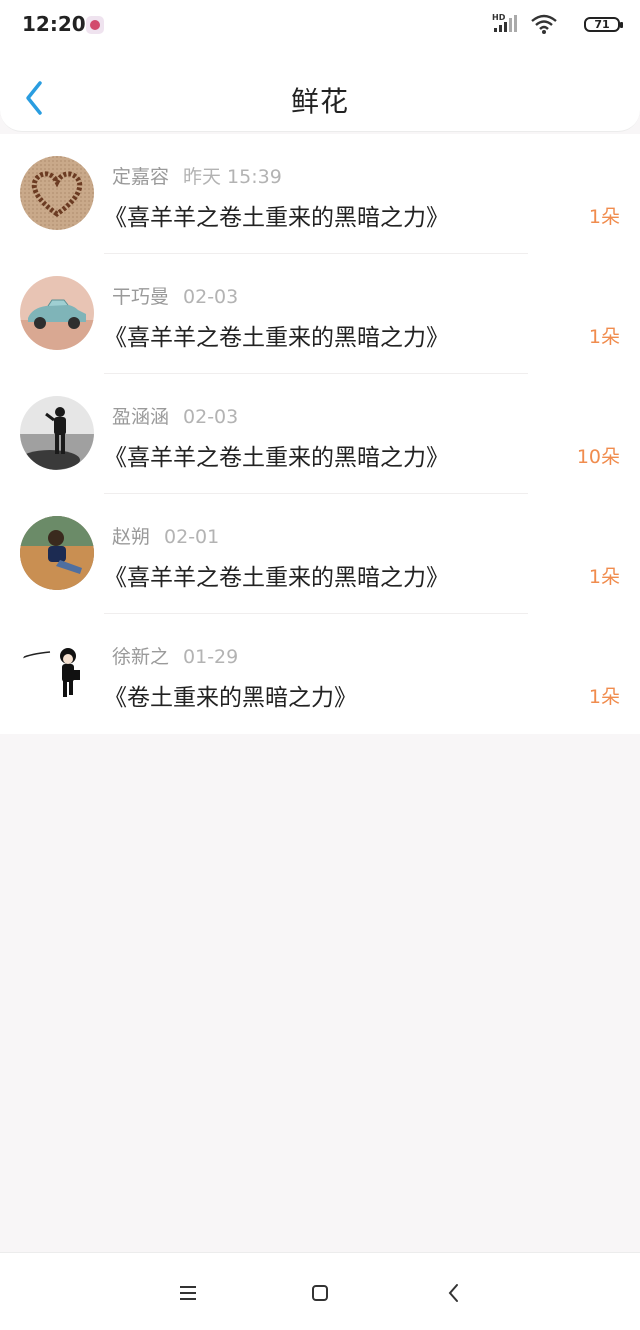 The height and width of the screenshot is (1330, 640). I want to click on item-meta: 徐新之 01-29, so click(175, 655).